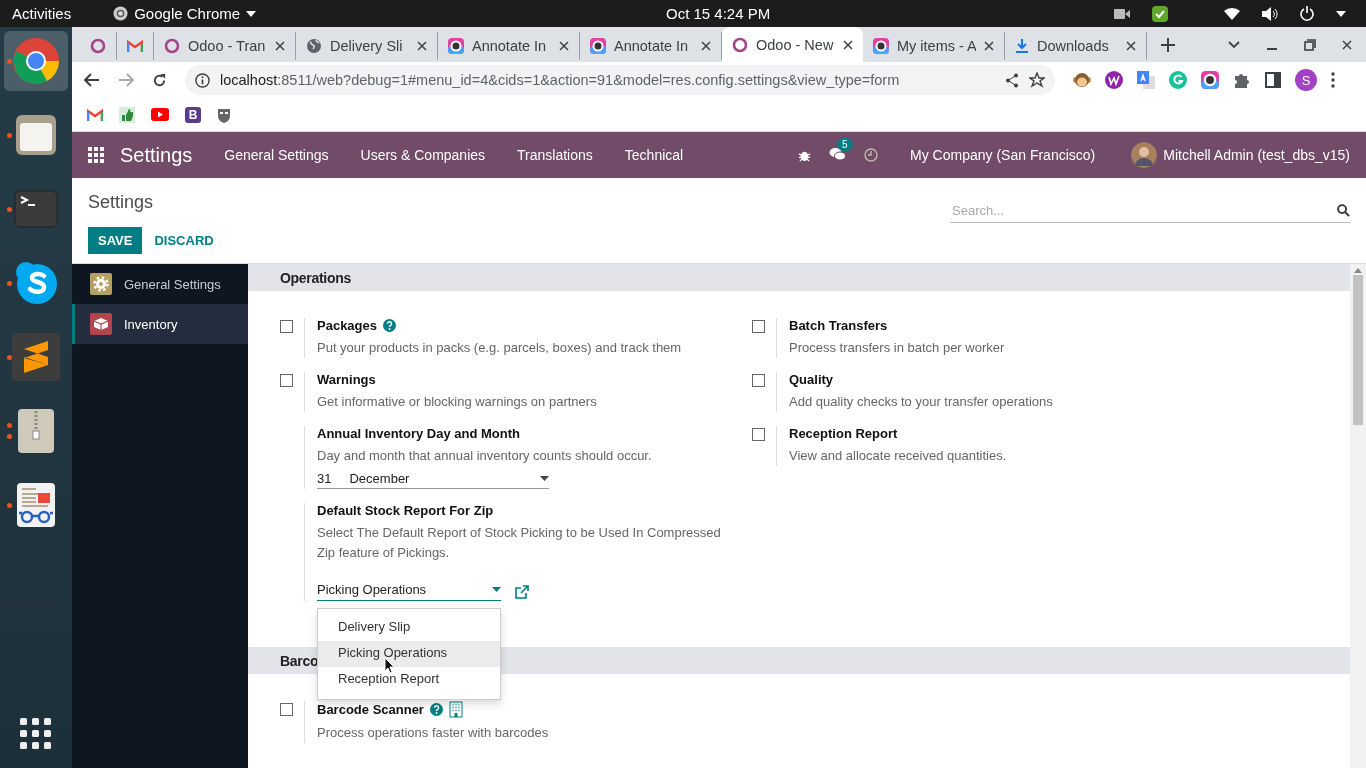  What do you see at coordinates (202, 80) in the screenshot?
I see `info-icon` at bounding box center [202, 80].